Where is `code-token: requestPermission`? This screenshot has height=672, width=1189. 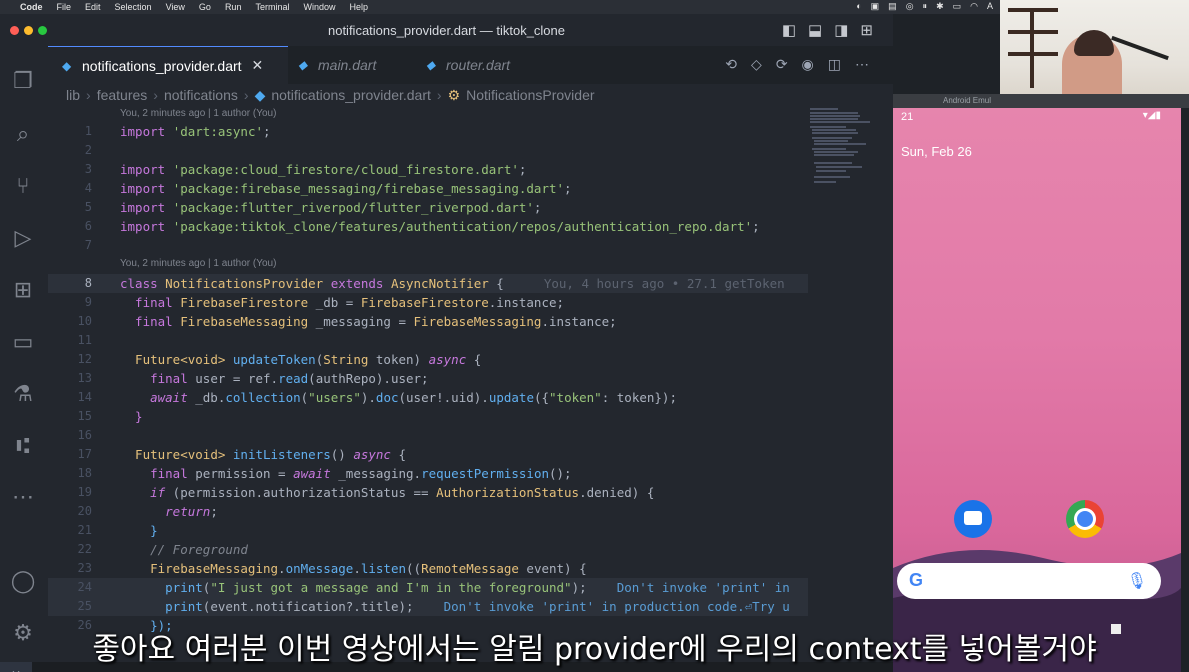 code-token: requestPermission is located at coordinates (485, 473).